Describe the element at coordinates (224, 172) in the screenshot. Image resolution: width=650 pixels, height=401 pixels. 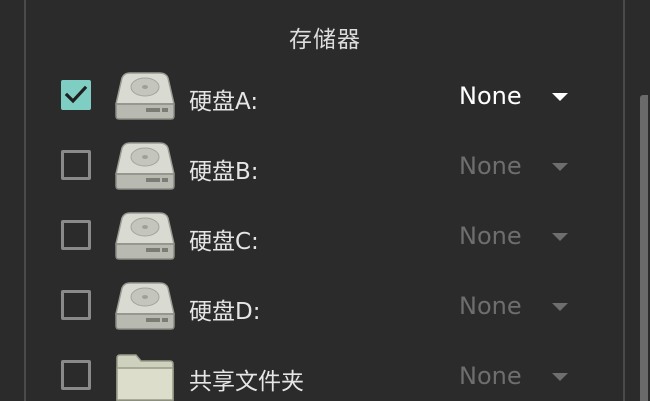
I see `hard-drive-b-label: 硬盘B:` at that location.